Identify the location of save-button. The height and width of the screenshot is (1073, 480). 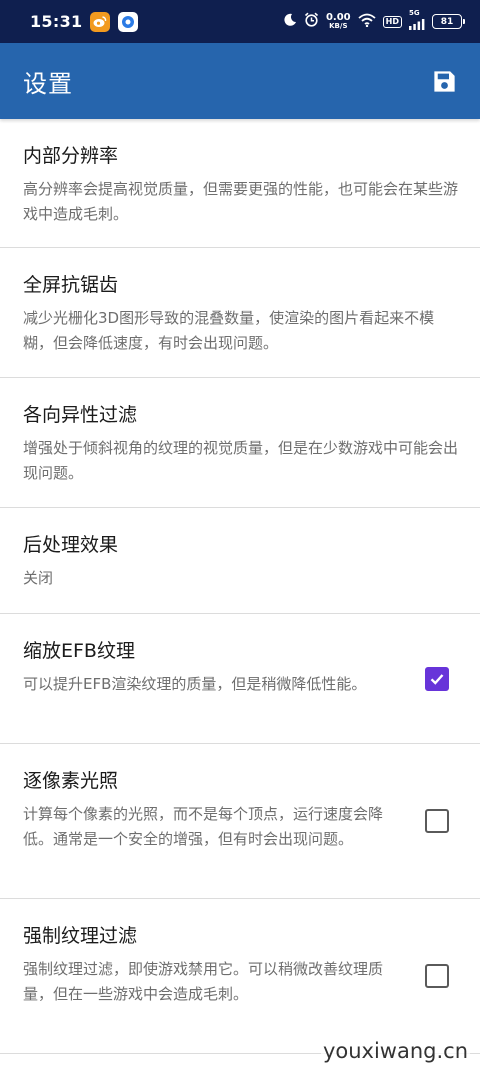
(444, 81).